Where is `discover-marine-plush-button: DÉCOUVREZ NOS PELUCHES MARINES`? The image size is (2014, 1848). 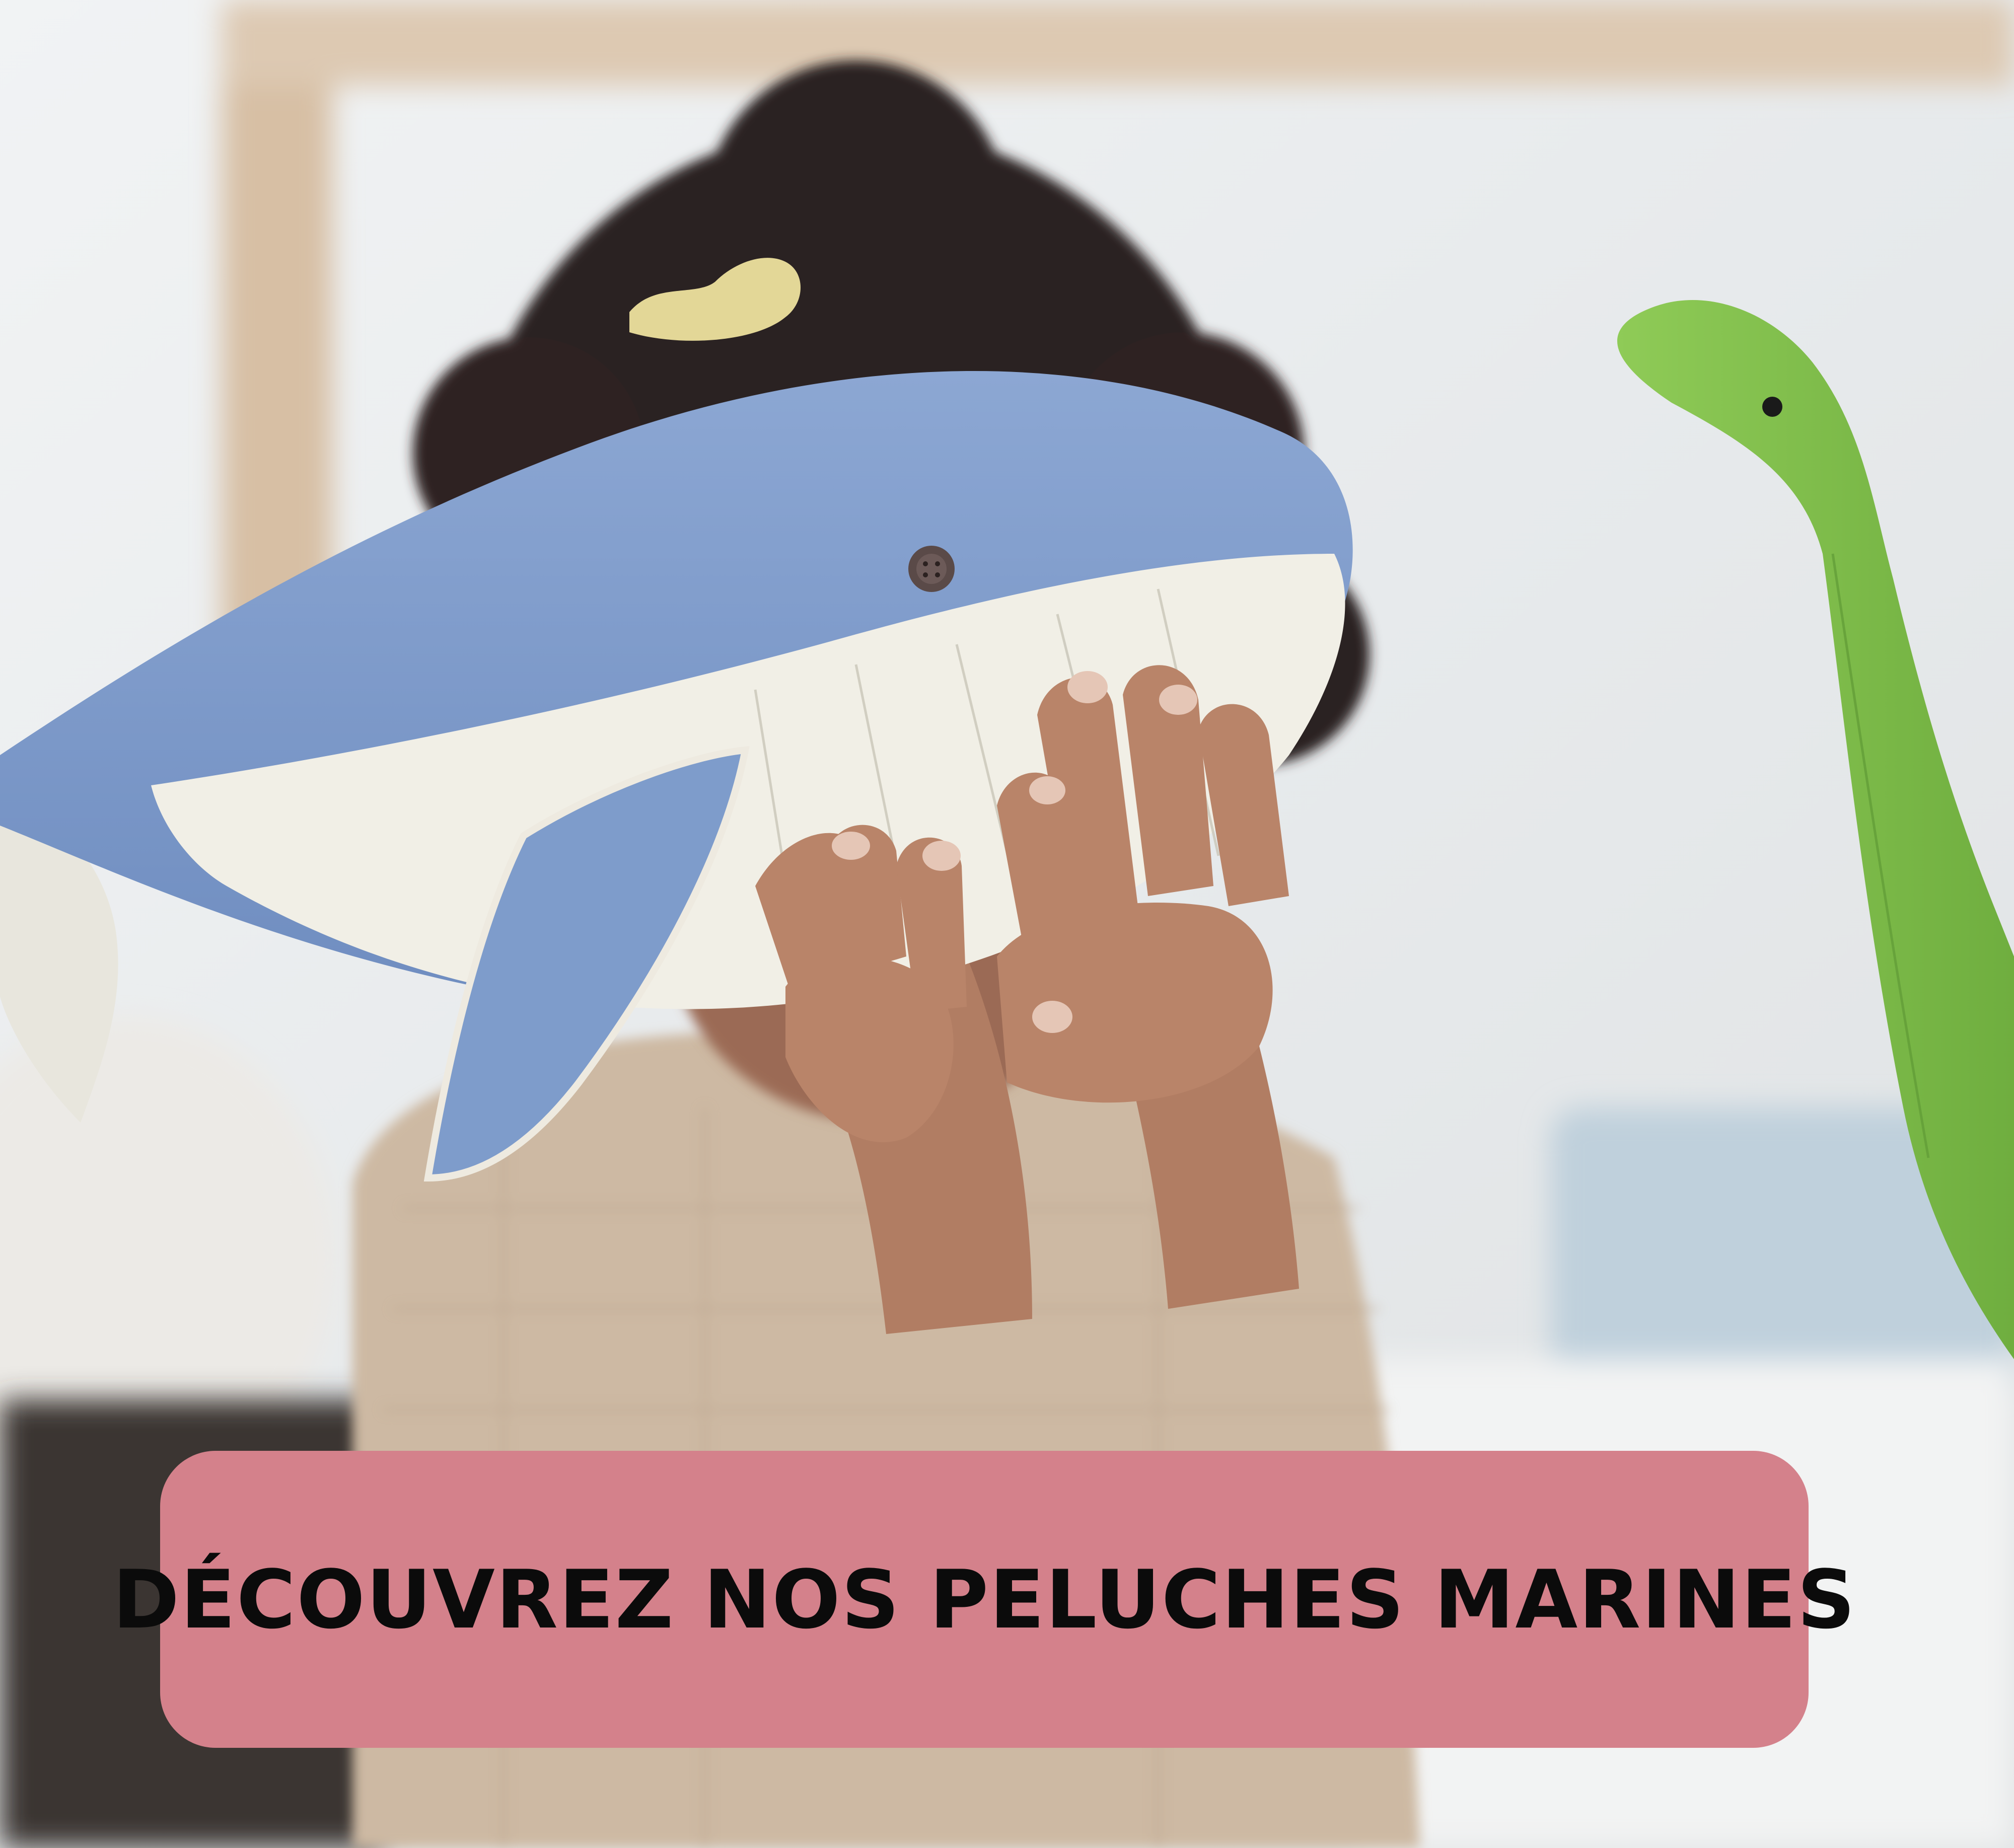
discover-marine-plush-button: DÉCOUVREZ NOS PELUCHES MARINES is located at coordinates (984, 1599).